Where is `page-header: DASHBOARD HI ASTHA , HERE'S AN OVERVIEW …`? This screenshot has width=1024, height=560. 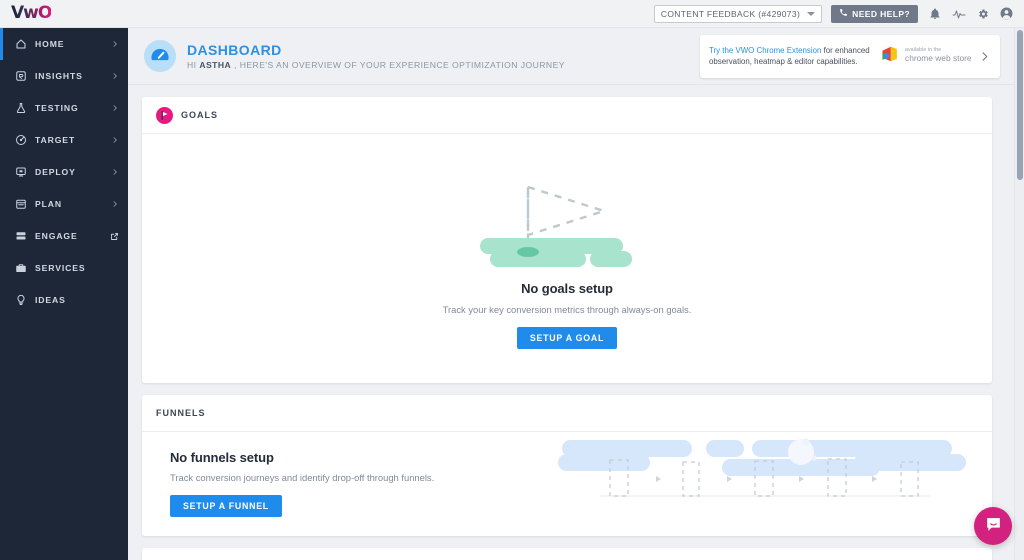
page-header: DASHBOARD HI ASTHA , HERE'S AN OVERVIEW … is located at coordinates (571, 56).